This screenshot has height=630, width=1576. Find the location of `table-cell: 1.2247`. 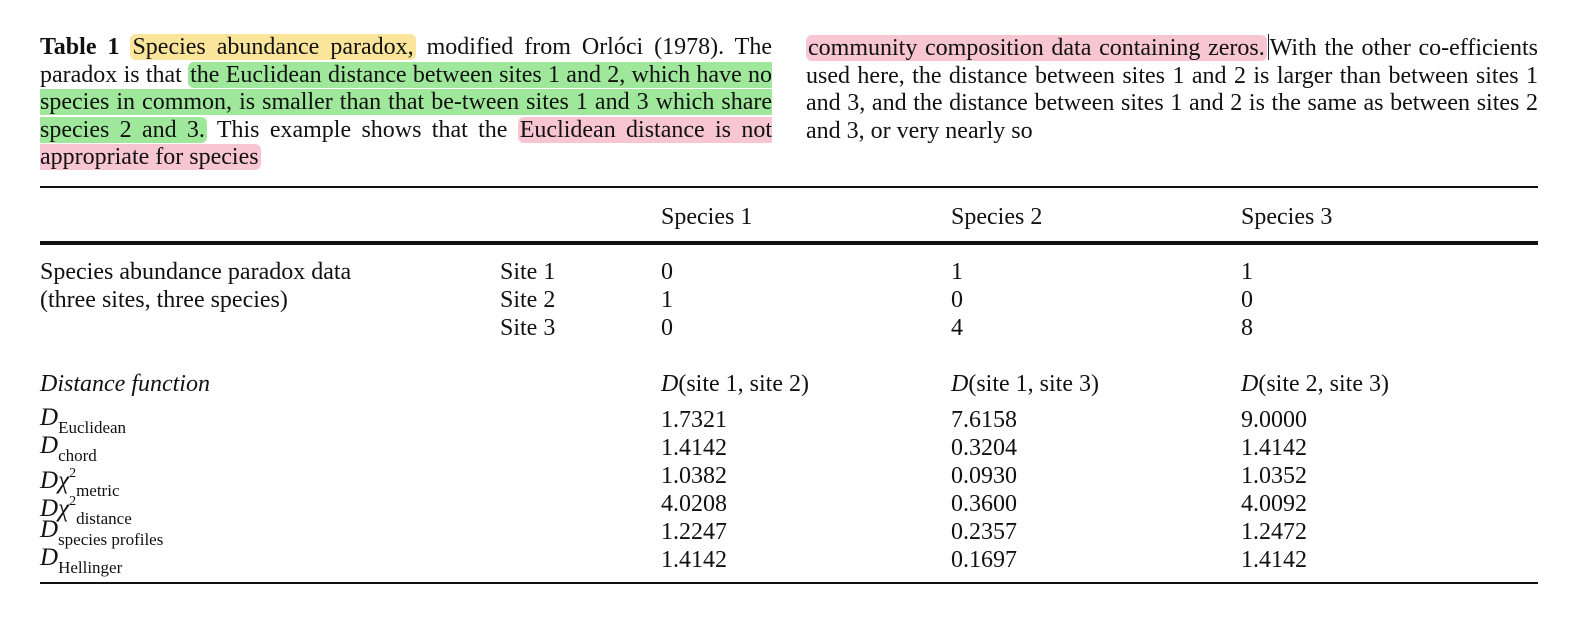

table-cell: 1.2247 is located at coordinates (694, 532).